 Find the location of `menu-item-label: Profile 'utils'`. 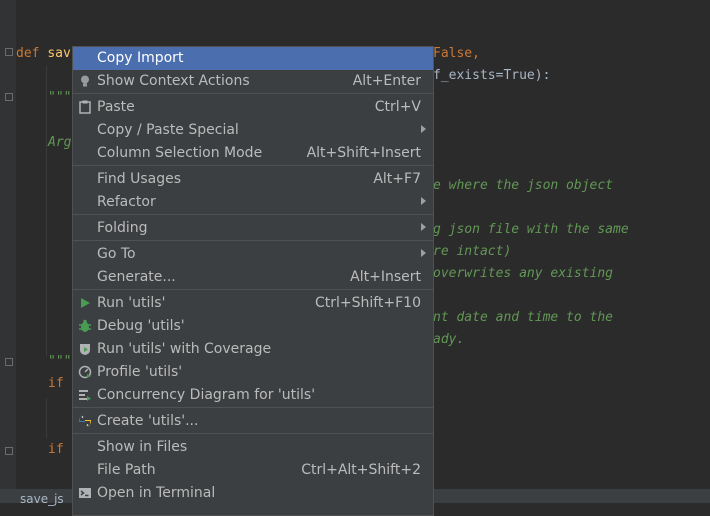

menu-item-label: Profile 'utils' is located at coordinates (140, 372).